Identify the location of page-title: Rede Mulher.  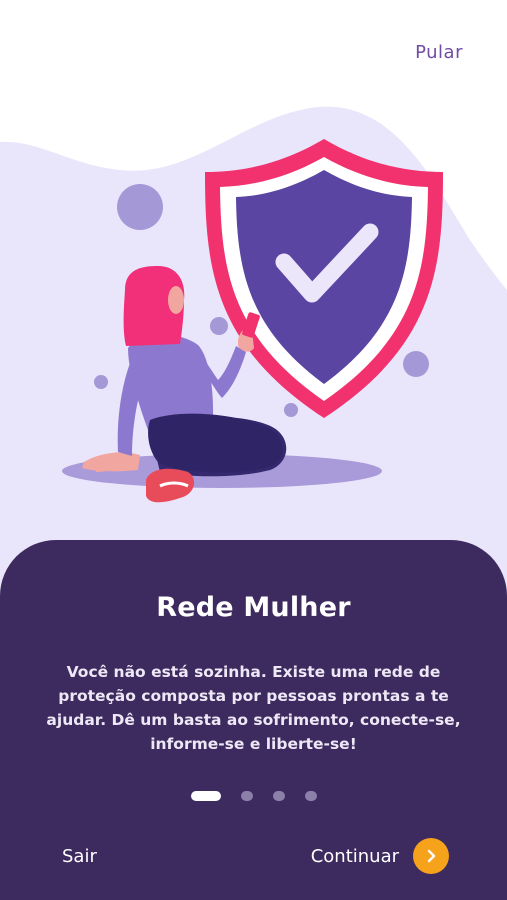
(253, 607).